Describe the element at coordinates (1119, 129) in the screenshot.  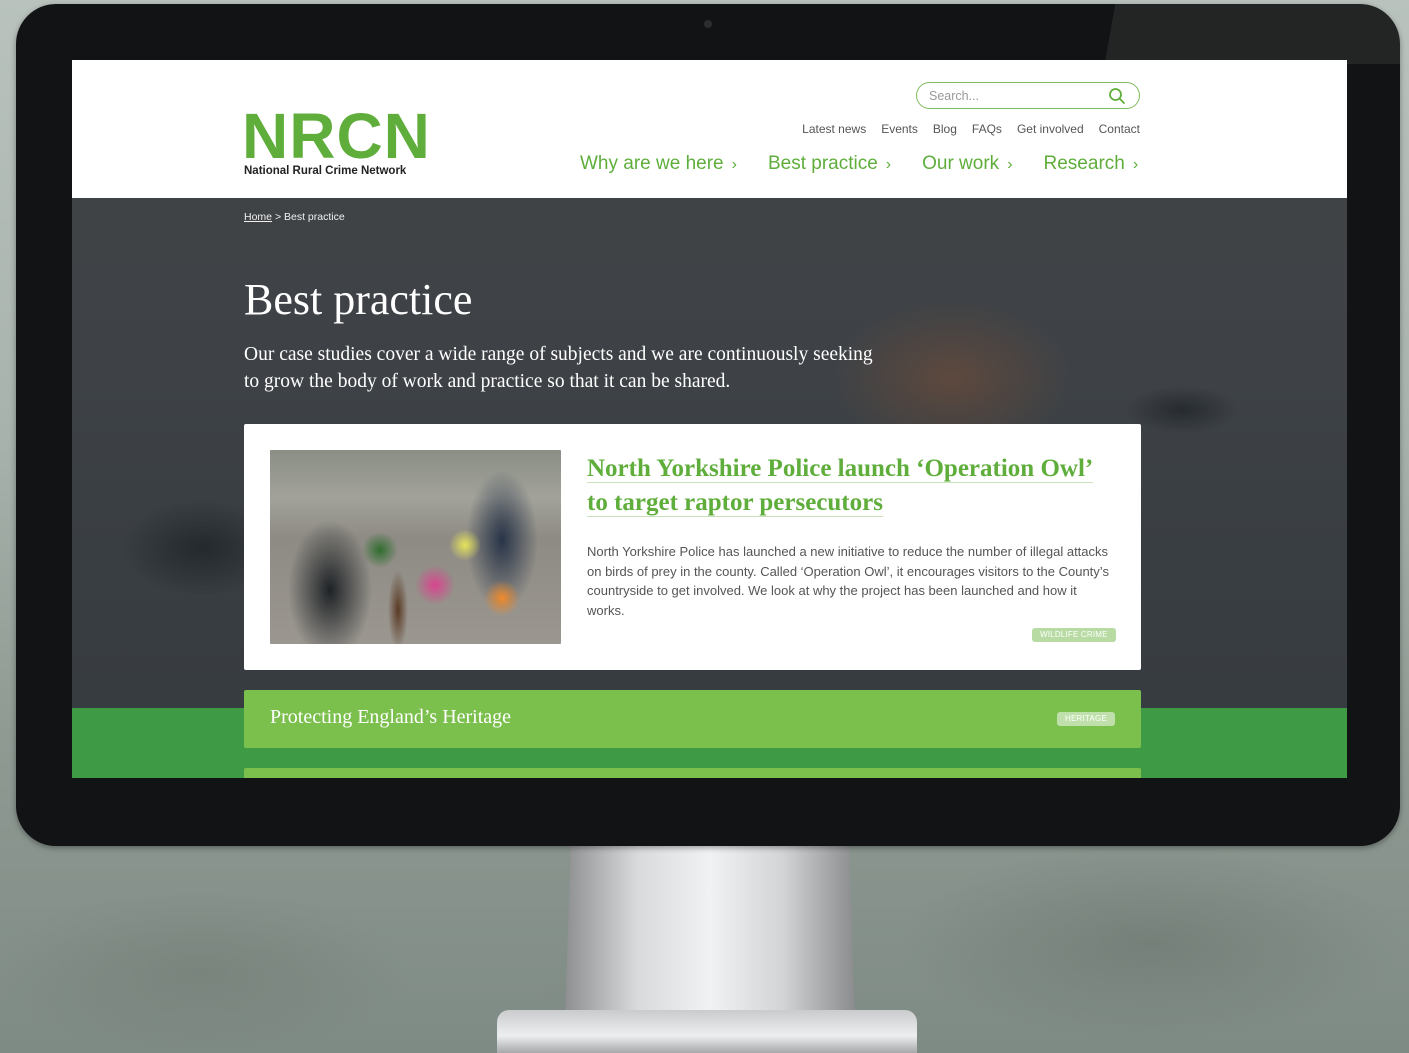
I see `util-link-contact: Contact` at that location.